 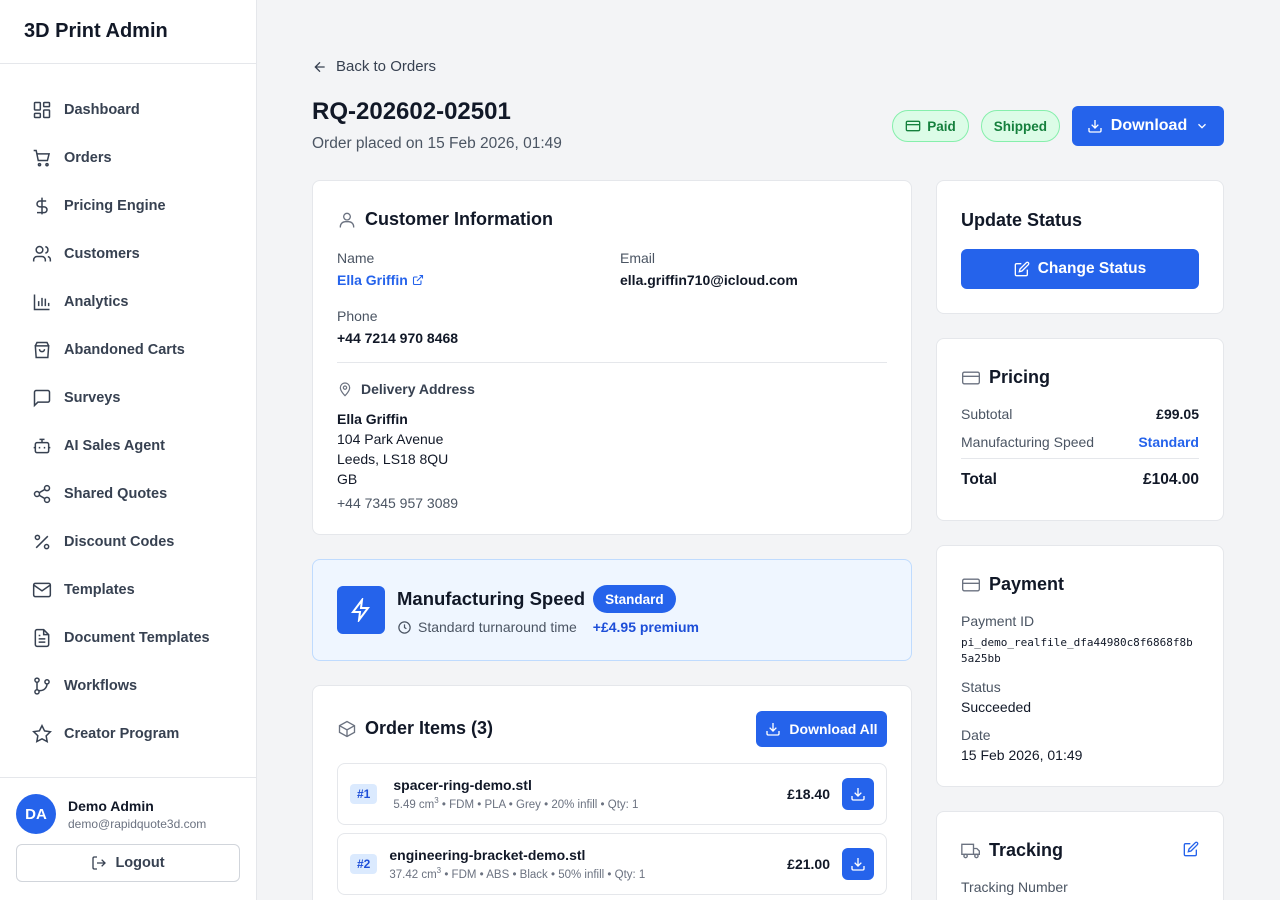 I want to click on message-square-icon, so click(x=42, y=398).